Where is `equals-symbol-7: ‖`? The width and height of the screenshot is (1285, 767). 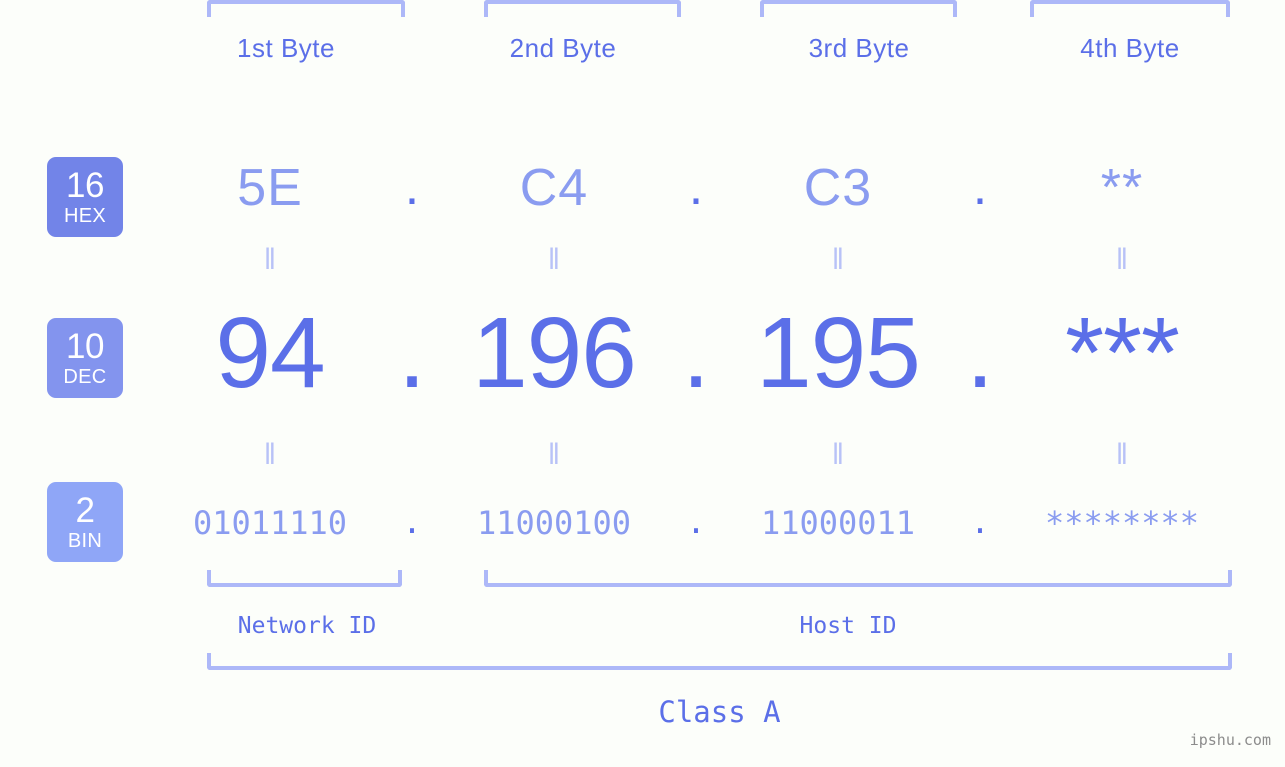 equals-symbol-7: ‖ is located at coordinates (838, 454).